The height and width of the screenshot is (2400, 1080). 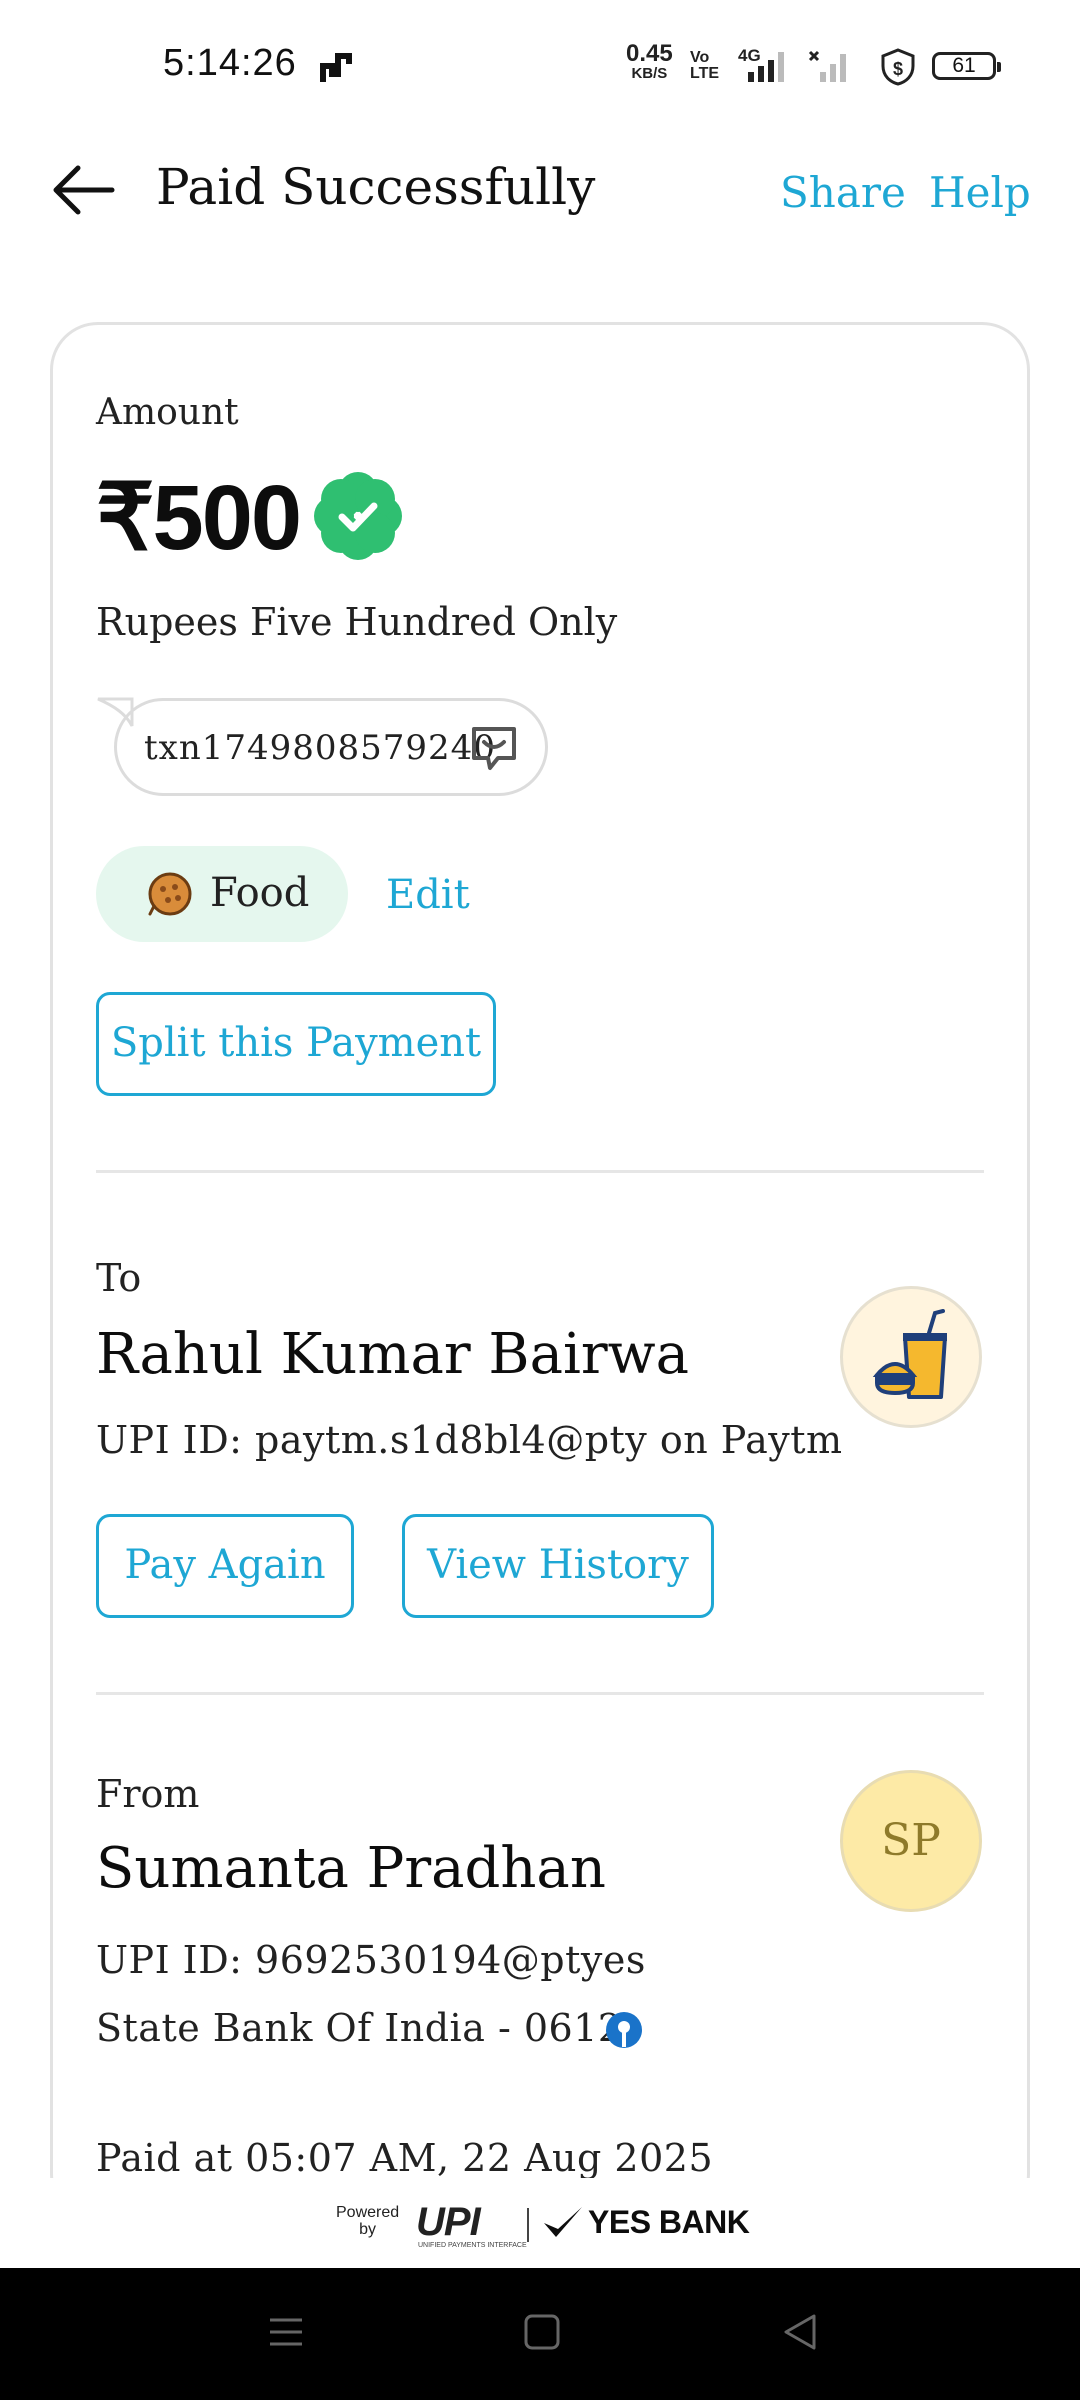 What do you see at coordinates (469, 1440) in the screenshot?
I see `recipient-upi-id: UPI ID: paytm.s1d8bl4@pty on Paytm` at bounding box center [469, 1440].